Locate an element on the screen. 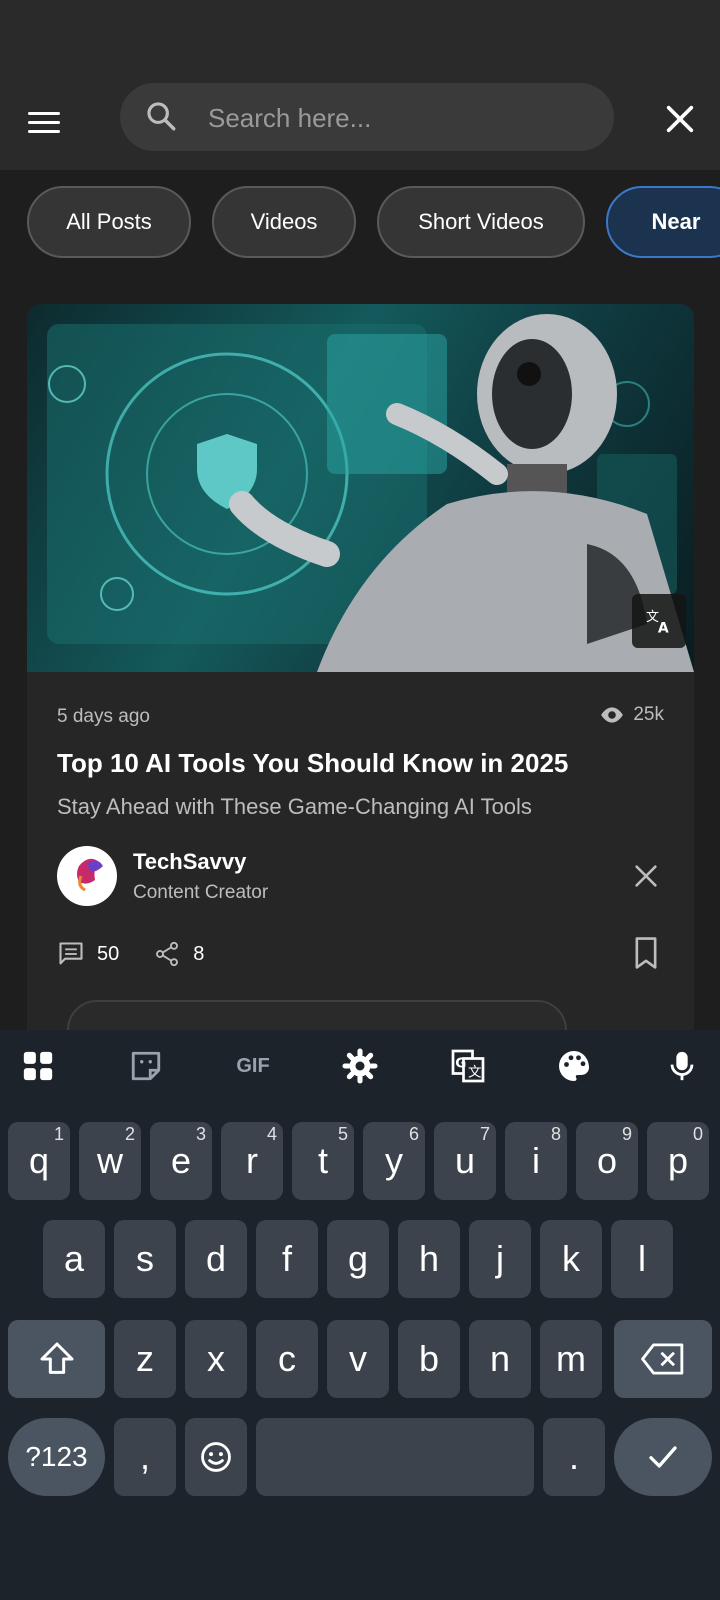 This screenshot has height=1600, width=720. key-j: j is located at coordinates (500, 1259).